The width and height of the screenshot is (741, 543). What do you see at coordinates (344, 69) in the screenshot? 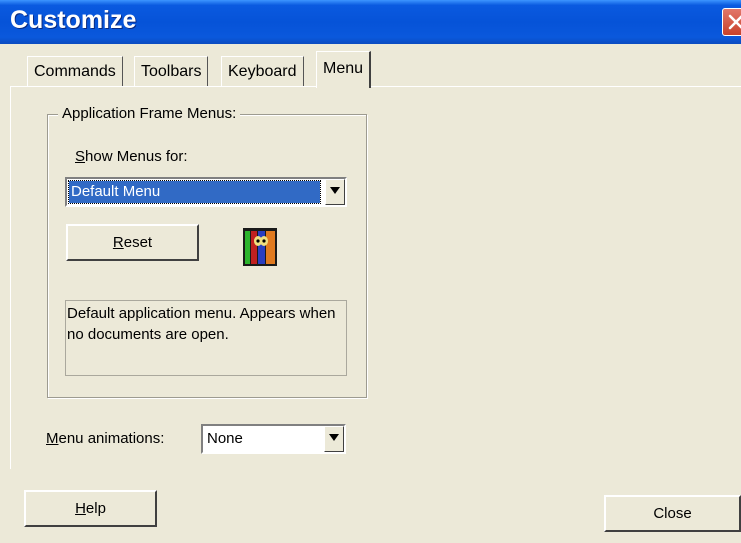
I see `tab-menu: Menu` at bounding box center [344, 69].